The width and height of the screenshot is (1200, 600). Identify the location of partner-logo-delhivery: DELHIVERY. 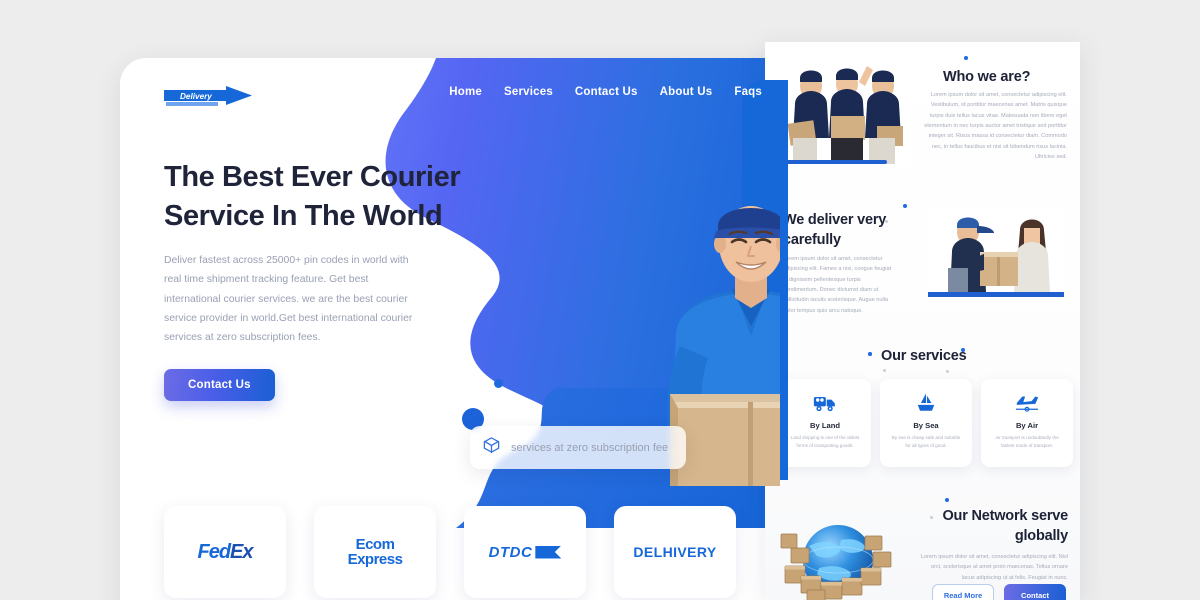
(675, 552).